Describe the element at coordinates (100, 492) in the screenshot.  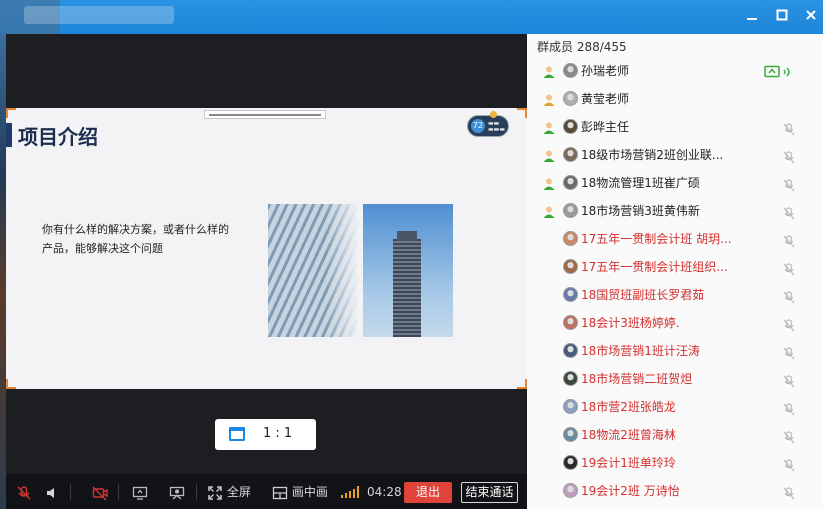
I see `camera-off-icon` at that location.